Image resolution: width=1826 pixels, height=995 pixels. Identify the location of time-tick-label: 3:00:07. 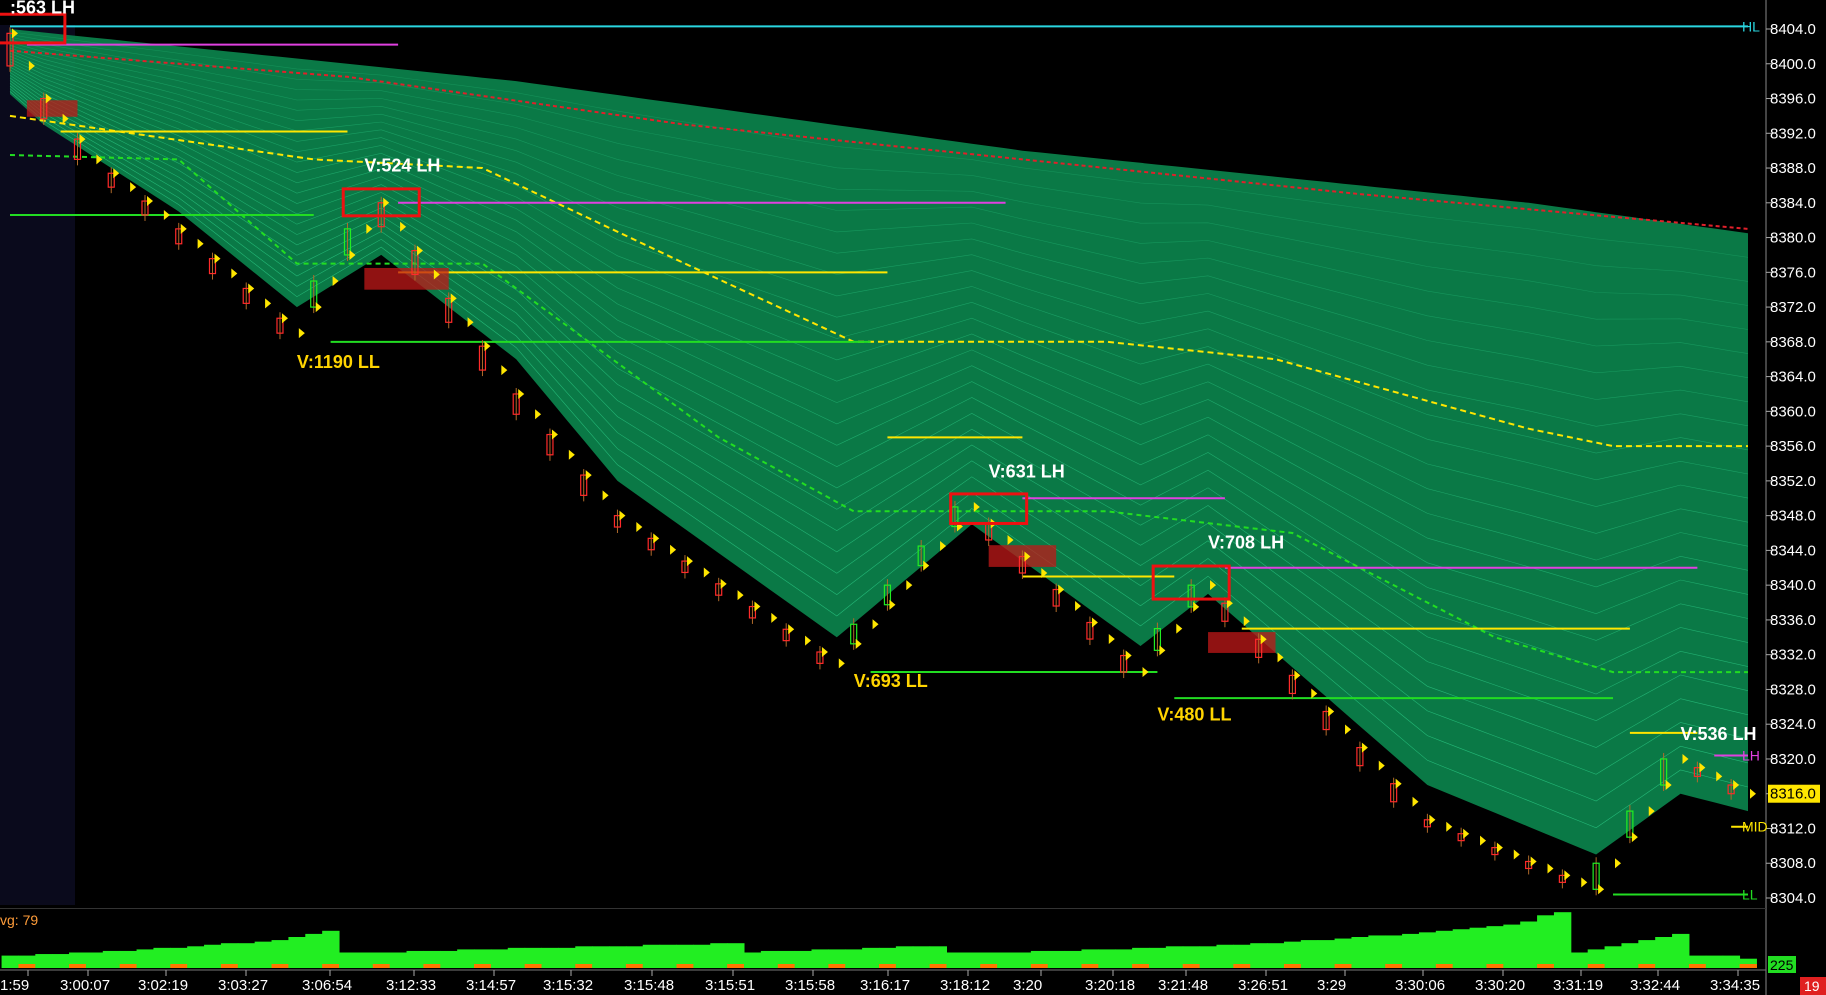
(85, 985).